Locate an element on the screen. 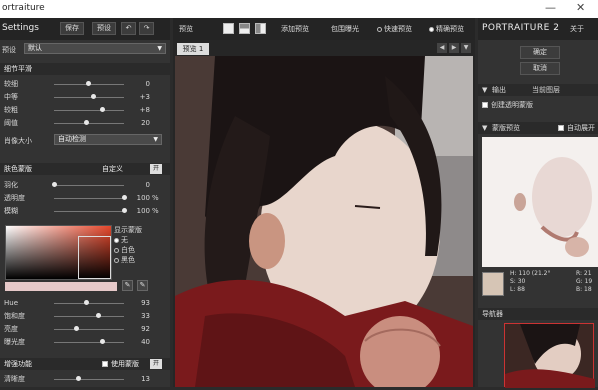 This screenshot has width=598, height=390. saturation-readout: S: 30 is located at coordinates (518, 281).